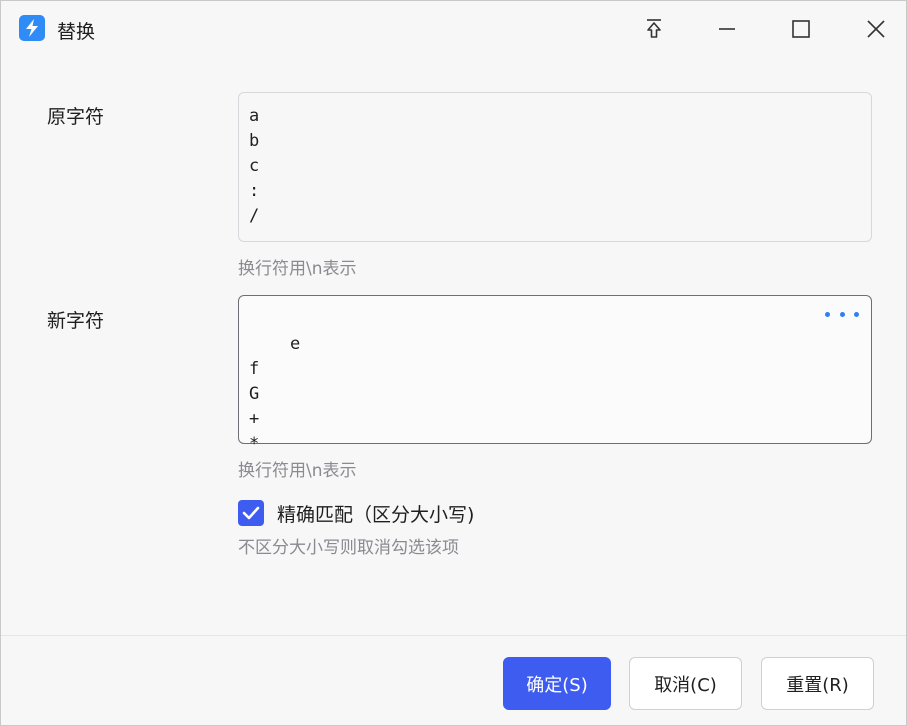  I want to click on close-icon, so click(876, 29).